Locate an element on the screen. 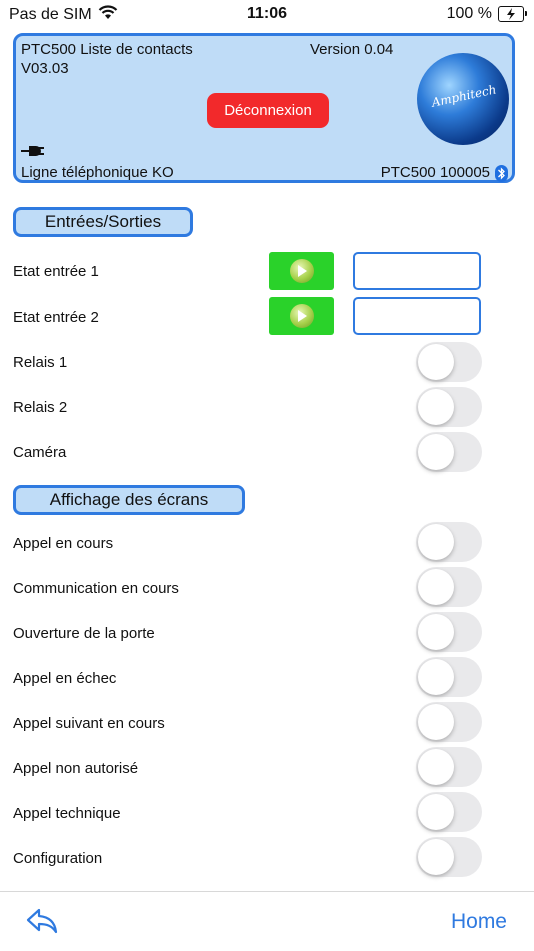  plug-icon is located at coordinates (33, 153).